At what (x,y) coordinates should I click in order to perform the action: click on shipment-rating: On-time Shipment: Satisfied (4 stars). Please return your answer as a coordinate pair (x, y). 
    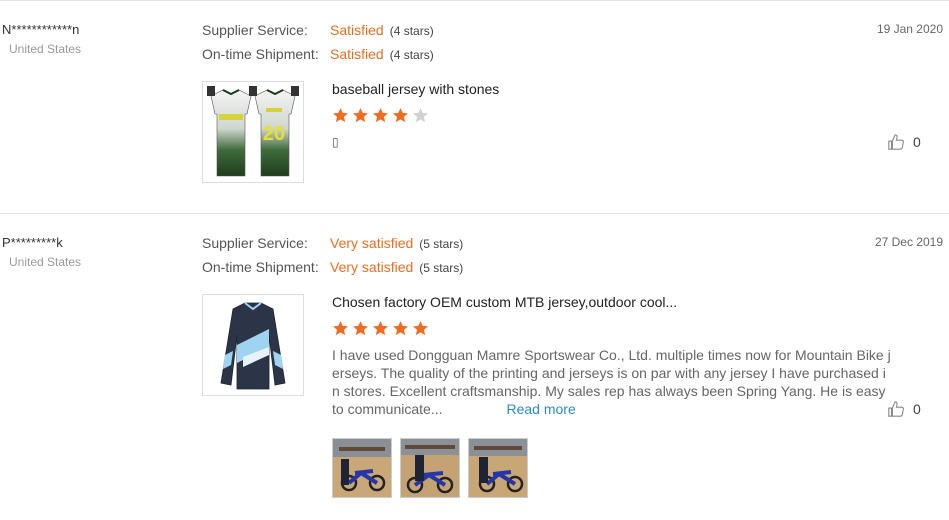
    Looking at the image, I should click on (318, 54).